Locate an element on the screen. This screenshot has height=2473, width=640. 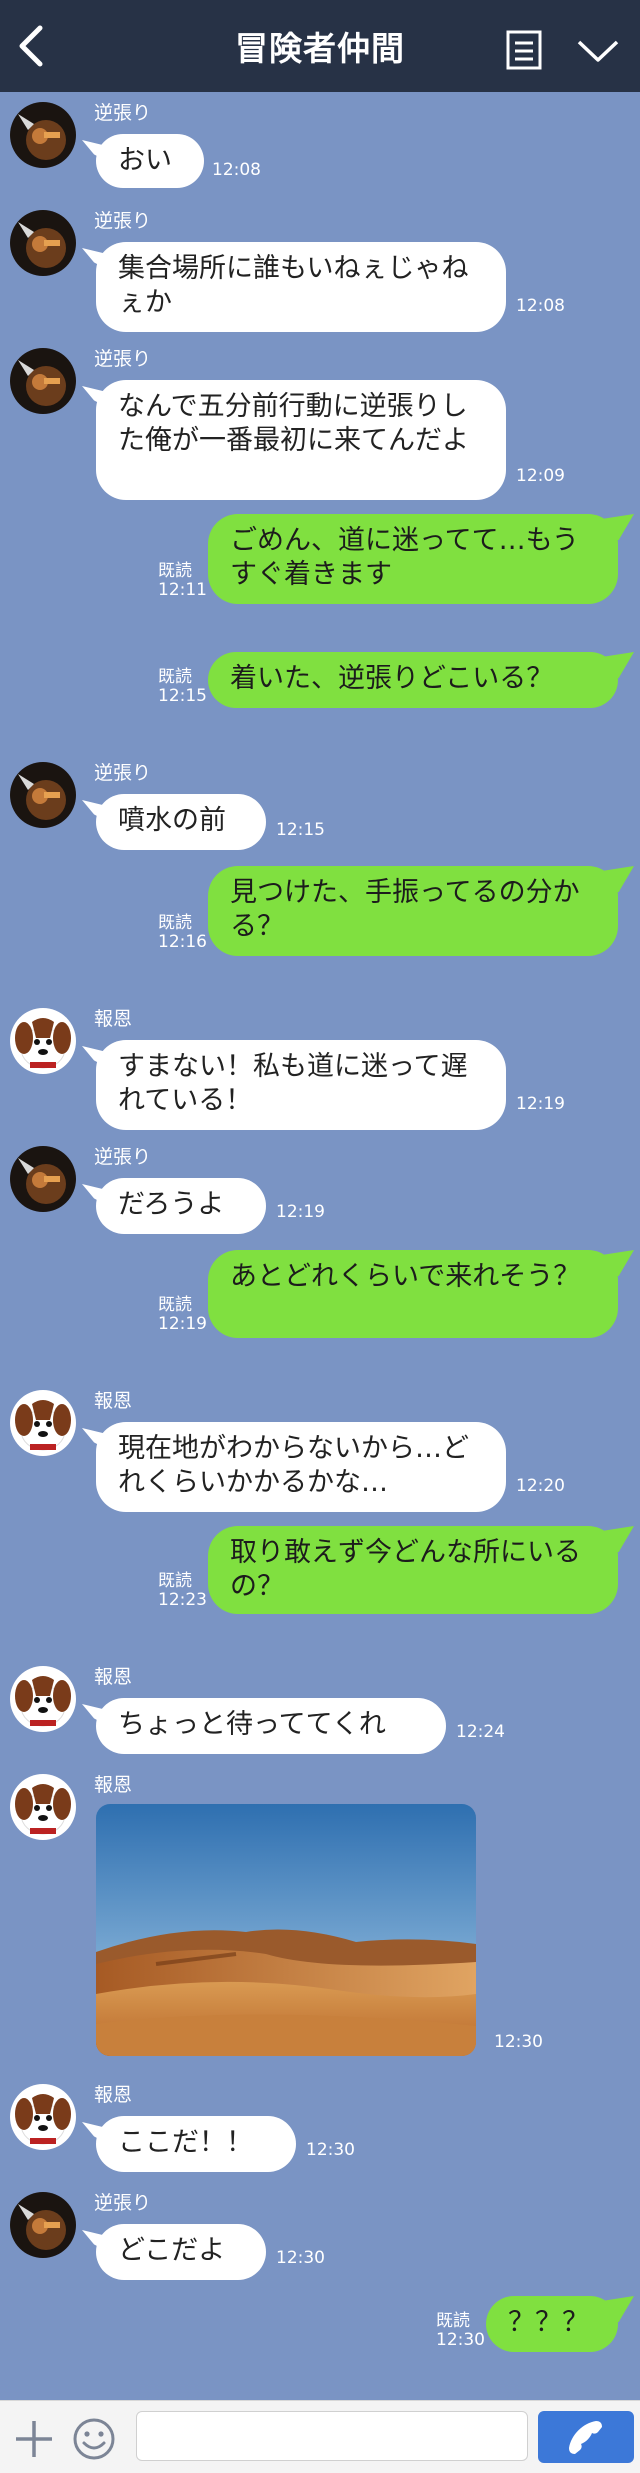
read-receipt: 既読 12:15 is located at coordinates (182, 686).